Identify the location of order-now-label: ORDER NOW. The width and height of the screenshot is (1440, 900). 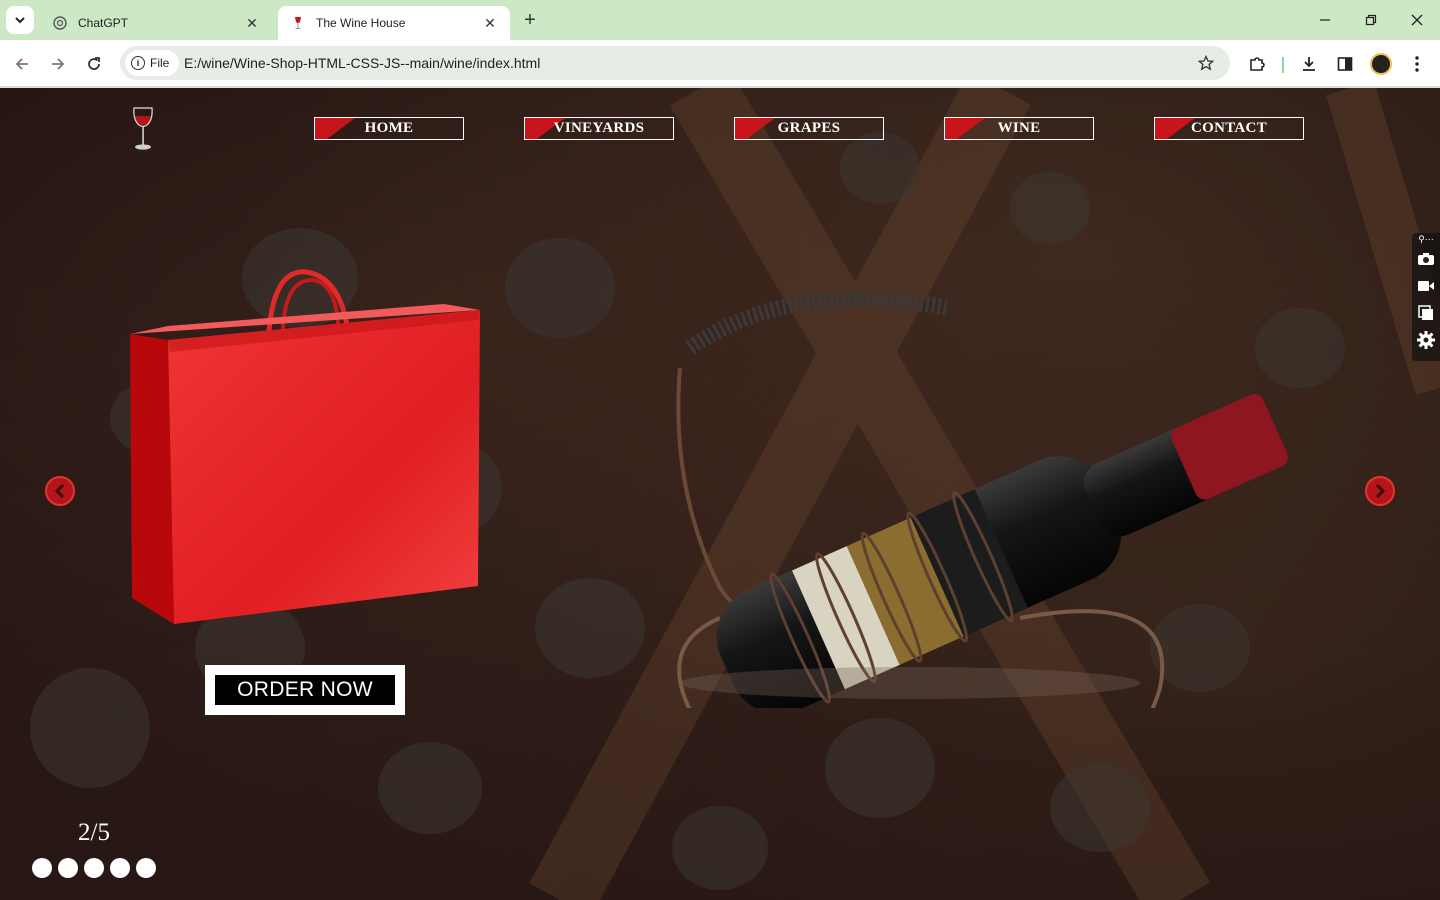
(305, 690).